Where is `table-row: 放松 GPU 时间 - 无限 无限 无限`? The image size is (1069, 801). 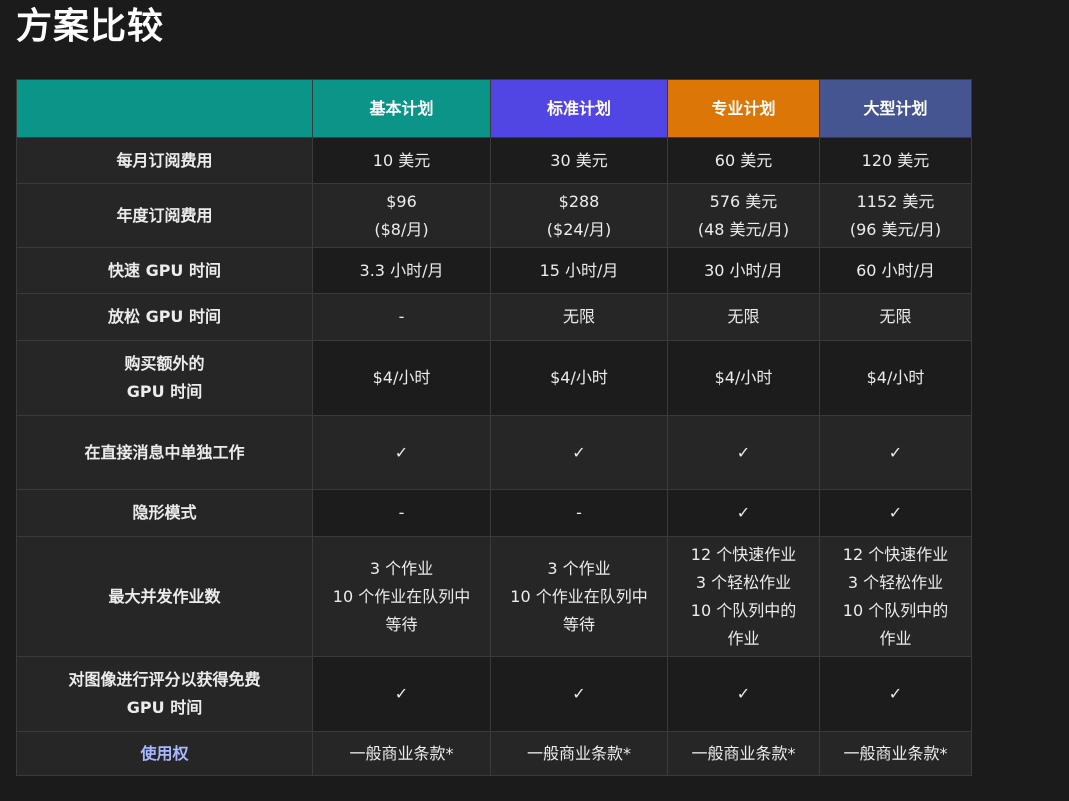 table-row: 放松 GPU 时间 - 无限 无限 无限 is located at coordinates (494, 317).